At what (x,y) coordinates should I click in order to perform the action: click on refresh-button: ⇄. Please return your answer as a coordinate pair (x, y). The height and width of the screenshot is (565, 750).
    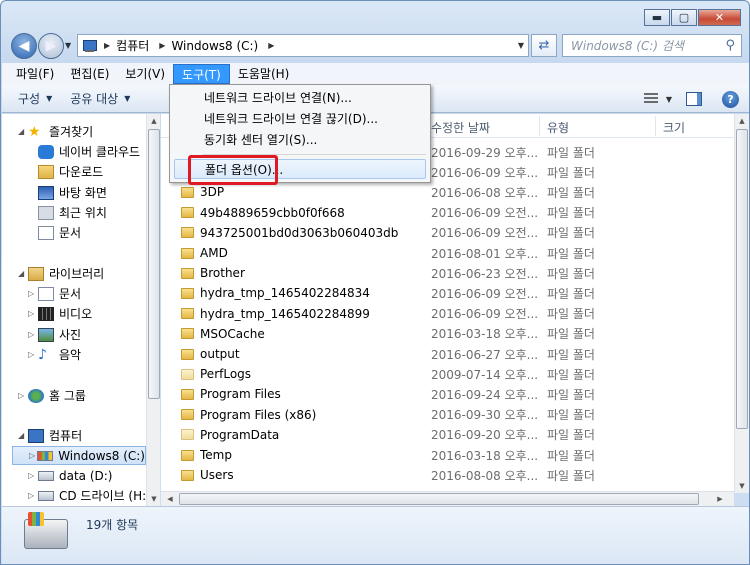
    Looking at the image, I should click on (544, 45).